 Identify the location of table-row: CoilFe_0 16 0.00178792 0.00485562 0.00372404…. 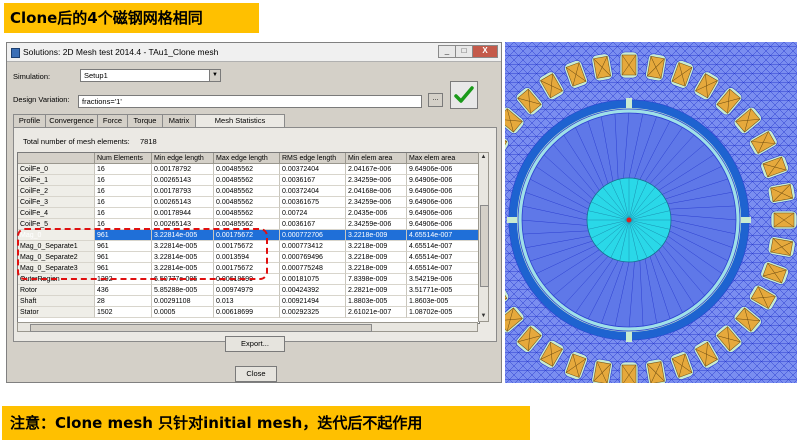
(248, 169).